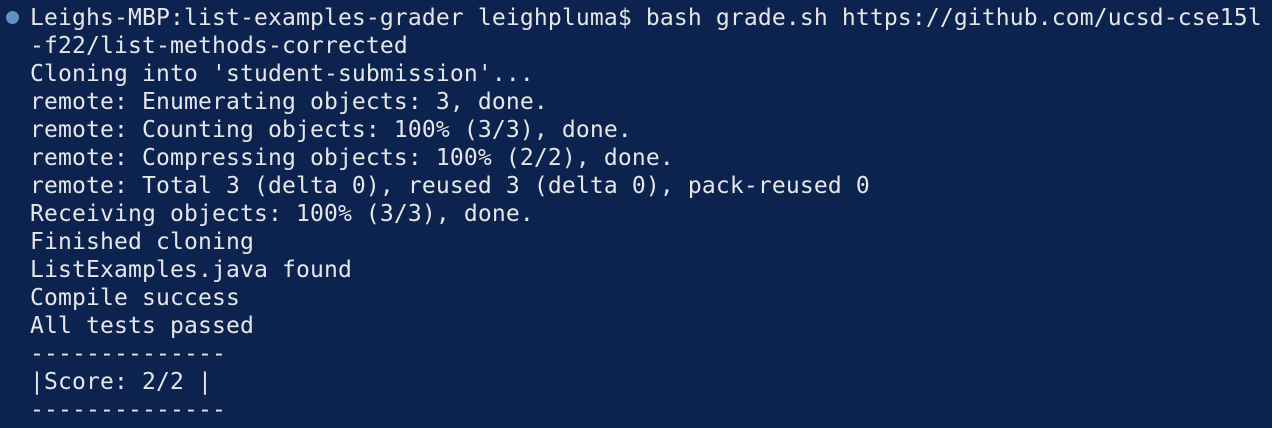 This screenshot has height=428, width=1272. I want to click on output-line-finished-cloning: Finished cloning, so click(142, 242).